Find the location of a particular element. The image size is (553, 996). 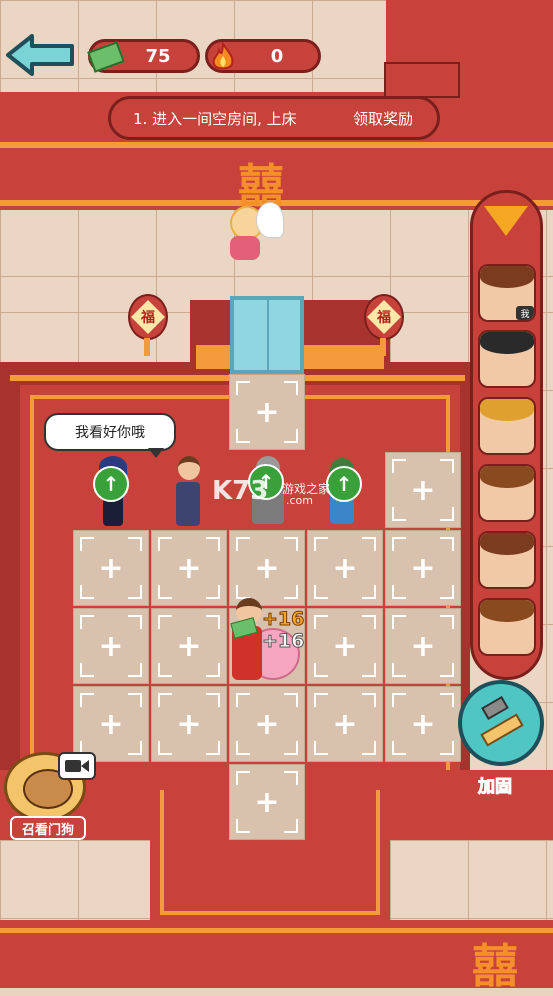

fire-counter: 0 is located at coordinates (263, 56).